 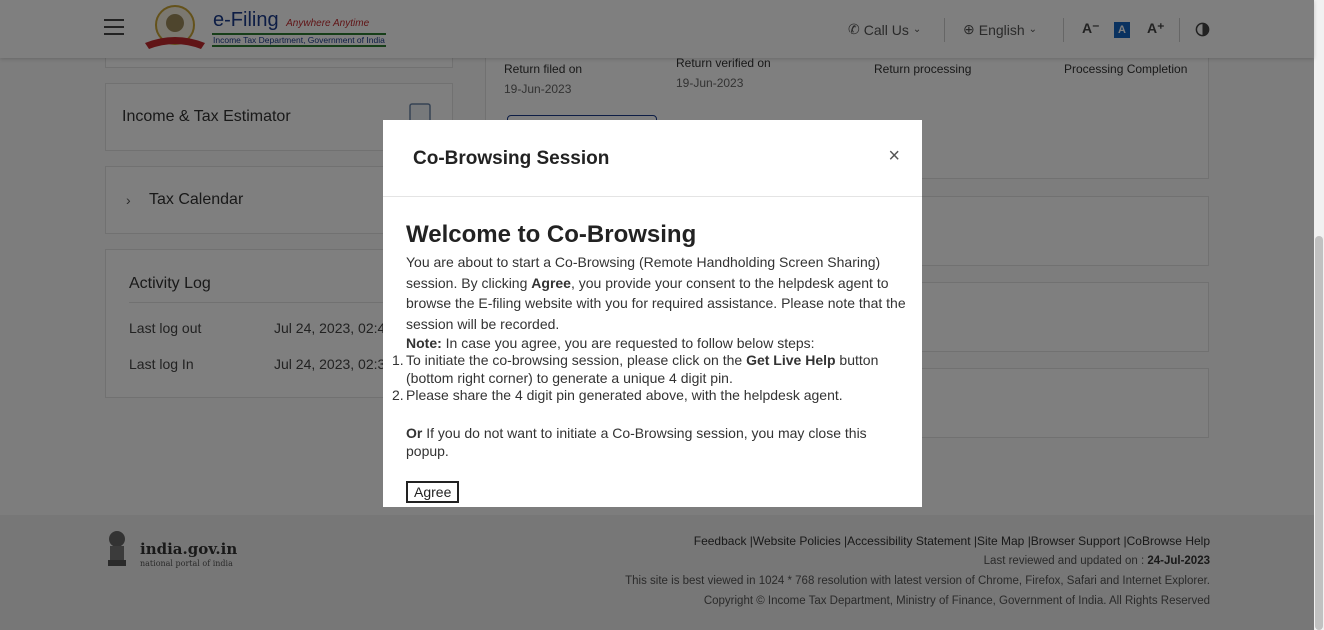 I want to click on close-icon: ×, so click(x=894, y=156).